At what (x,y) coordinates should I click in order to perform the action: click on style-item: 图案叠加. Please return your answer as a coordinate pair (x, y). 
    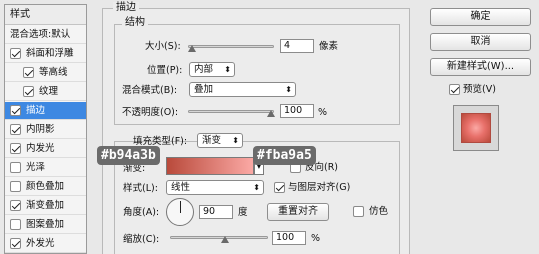
    Looking at the image, I should click on (45, 225).